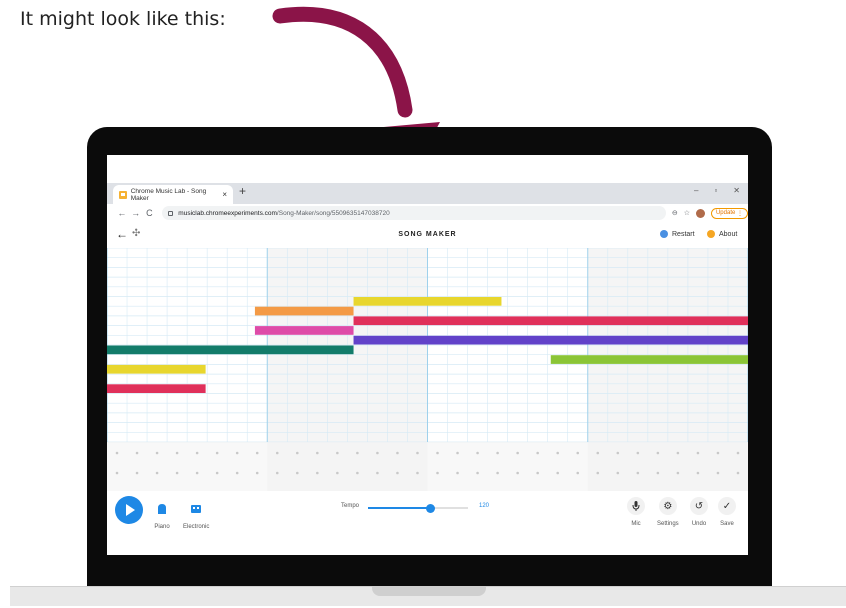 The image size is (846, 608). I want to click on tempo-fill, so click(399, 508).